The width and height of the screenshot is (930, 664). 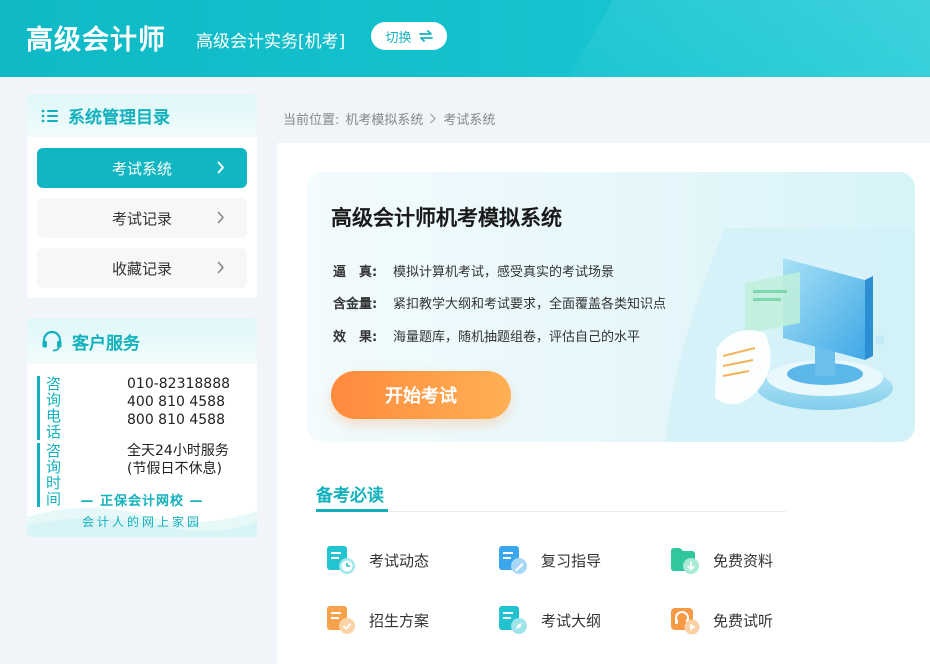 What do you see at coordinates (513, 620) in the screenshot?
I see `outline-compass-icon` at bounding box center [513, 620].